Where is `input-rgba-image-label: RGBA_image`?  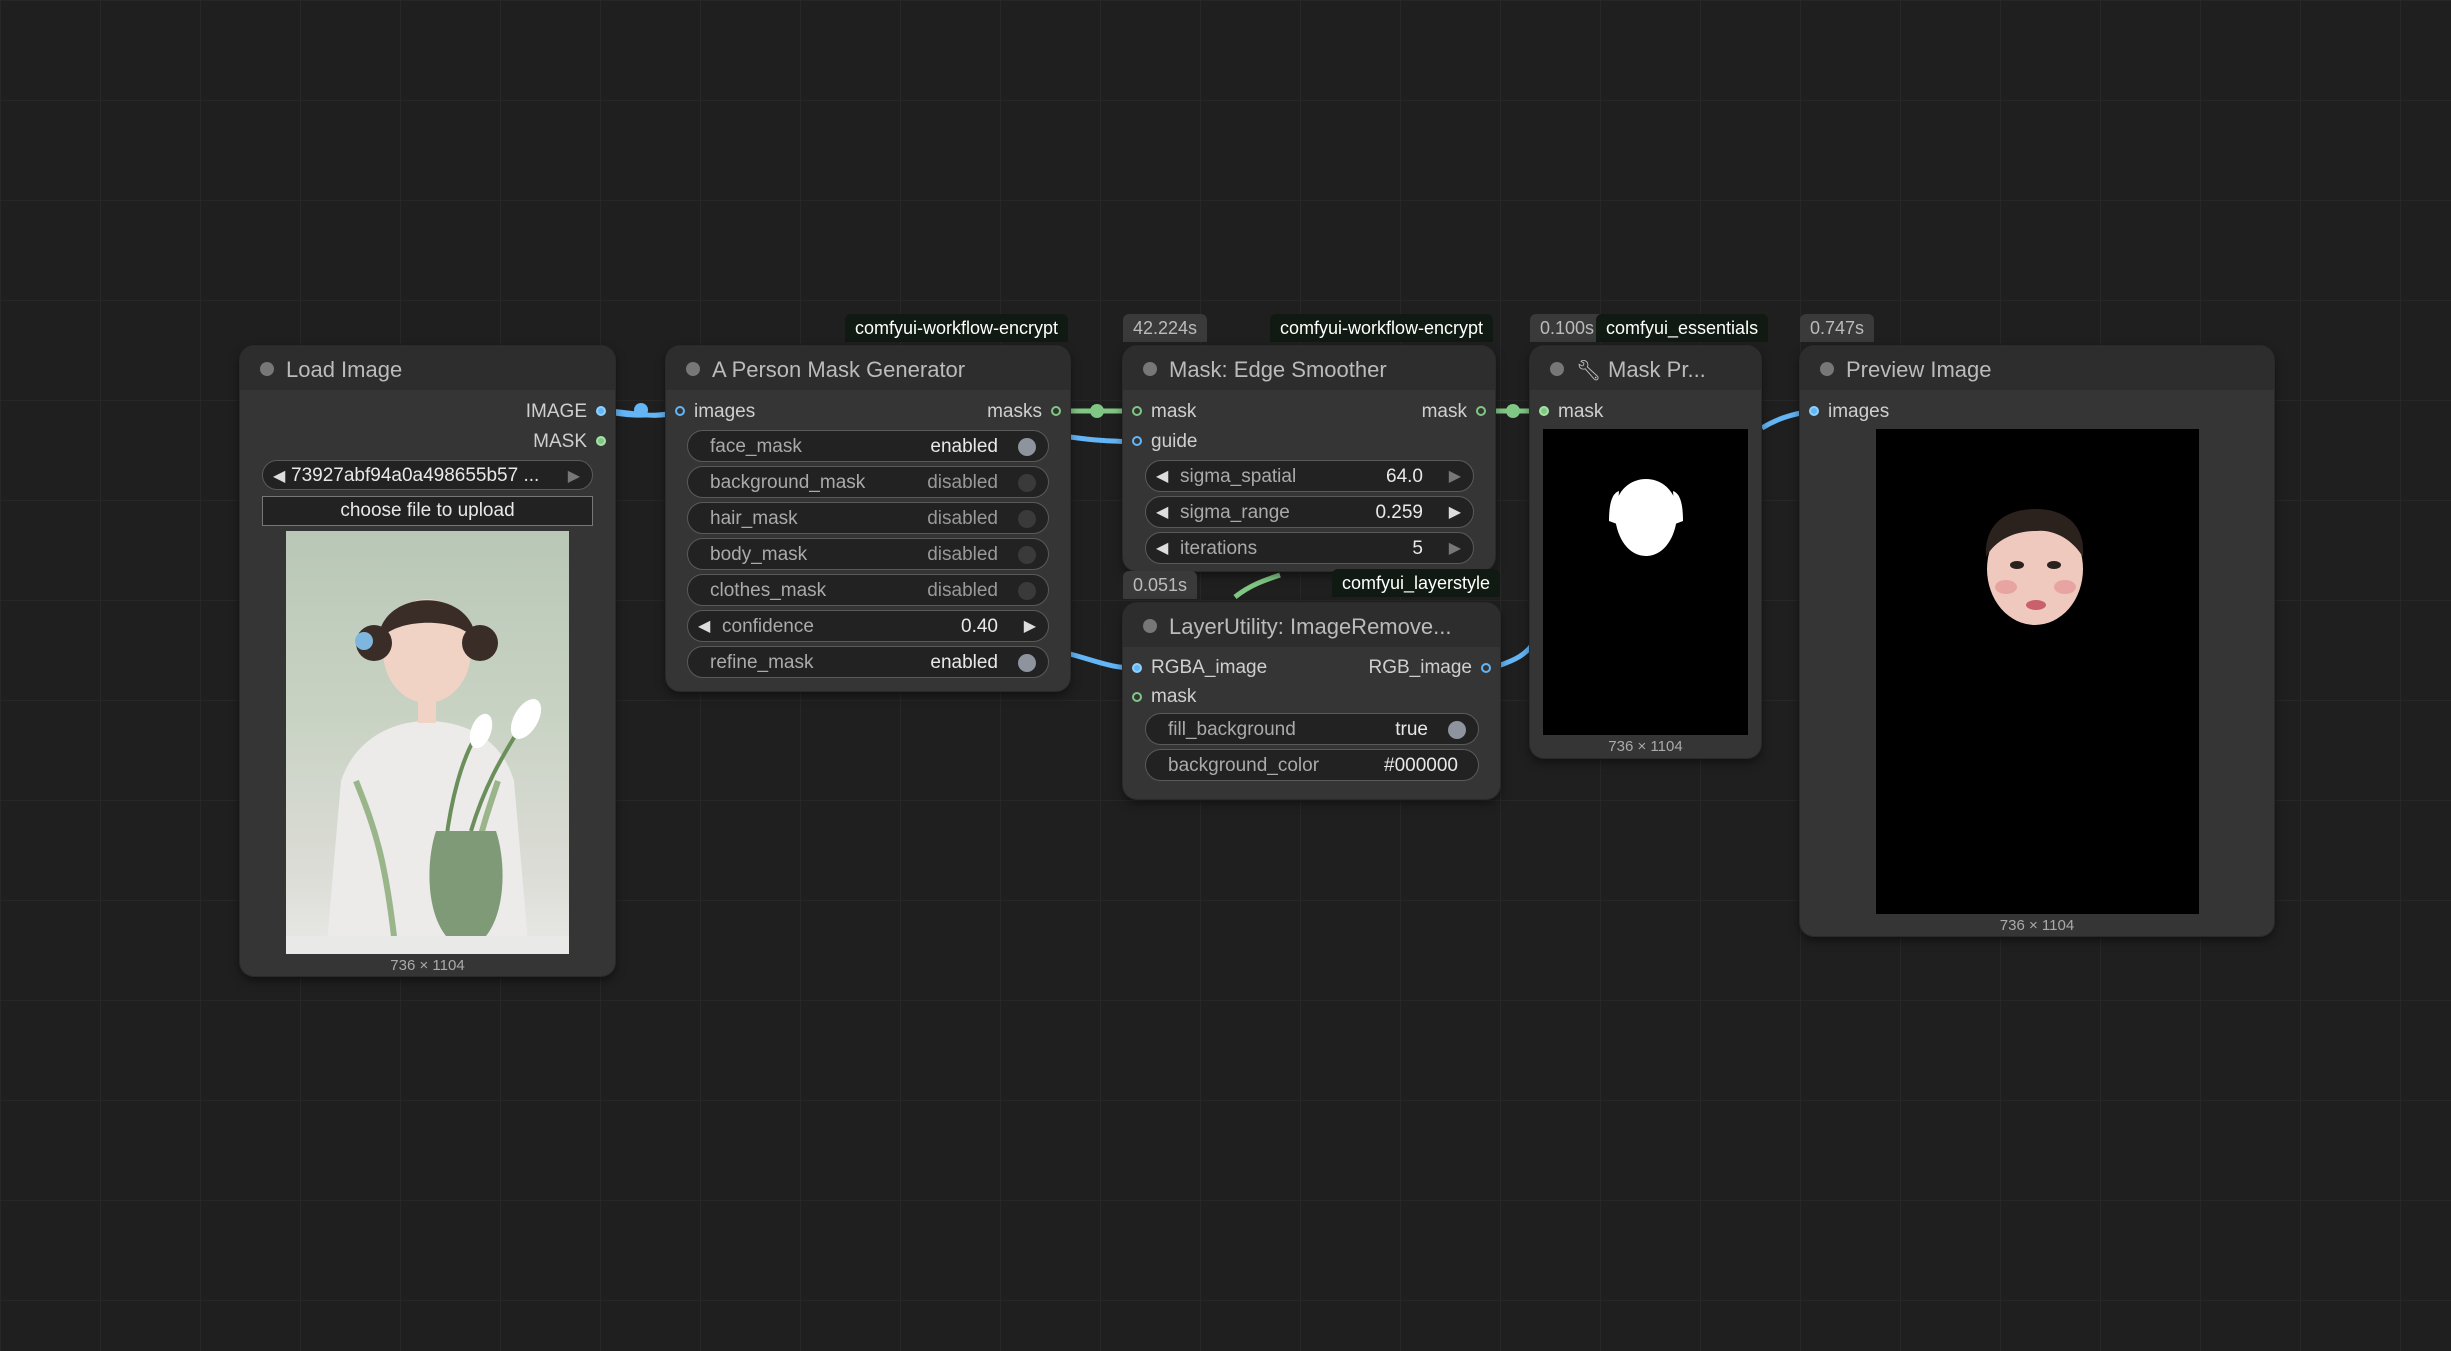
input-rgba-image-label: RGBA_image is located at coordinates (1209, 667).